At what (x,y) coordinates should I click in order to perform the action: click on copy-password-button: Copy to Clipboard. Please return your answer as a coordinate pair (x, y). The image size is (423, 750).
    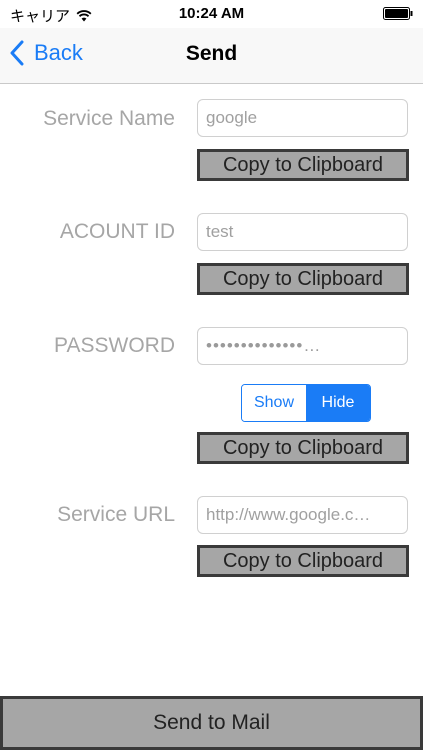
    Looking at the image, I should click on (303, 448).